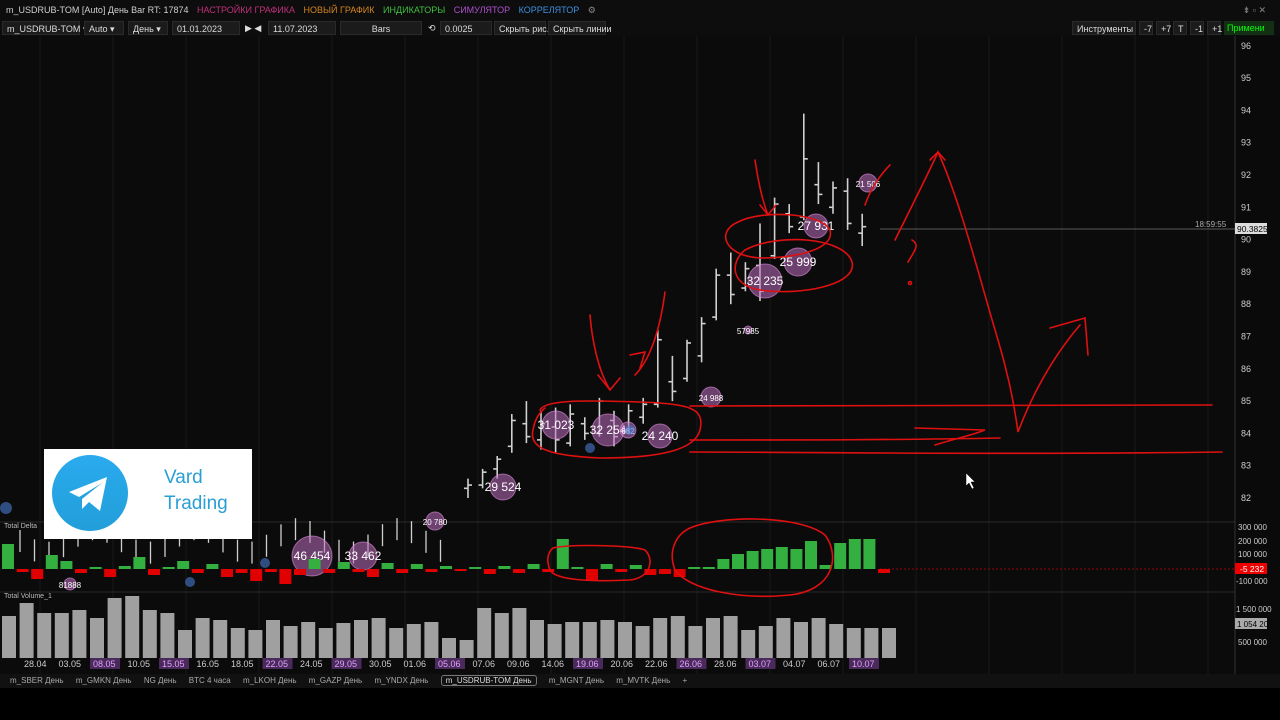  I want to click on tab-btc: BTC 4 часа, so click(210, 680).